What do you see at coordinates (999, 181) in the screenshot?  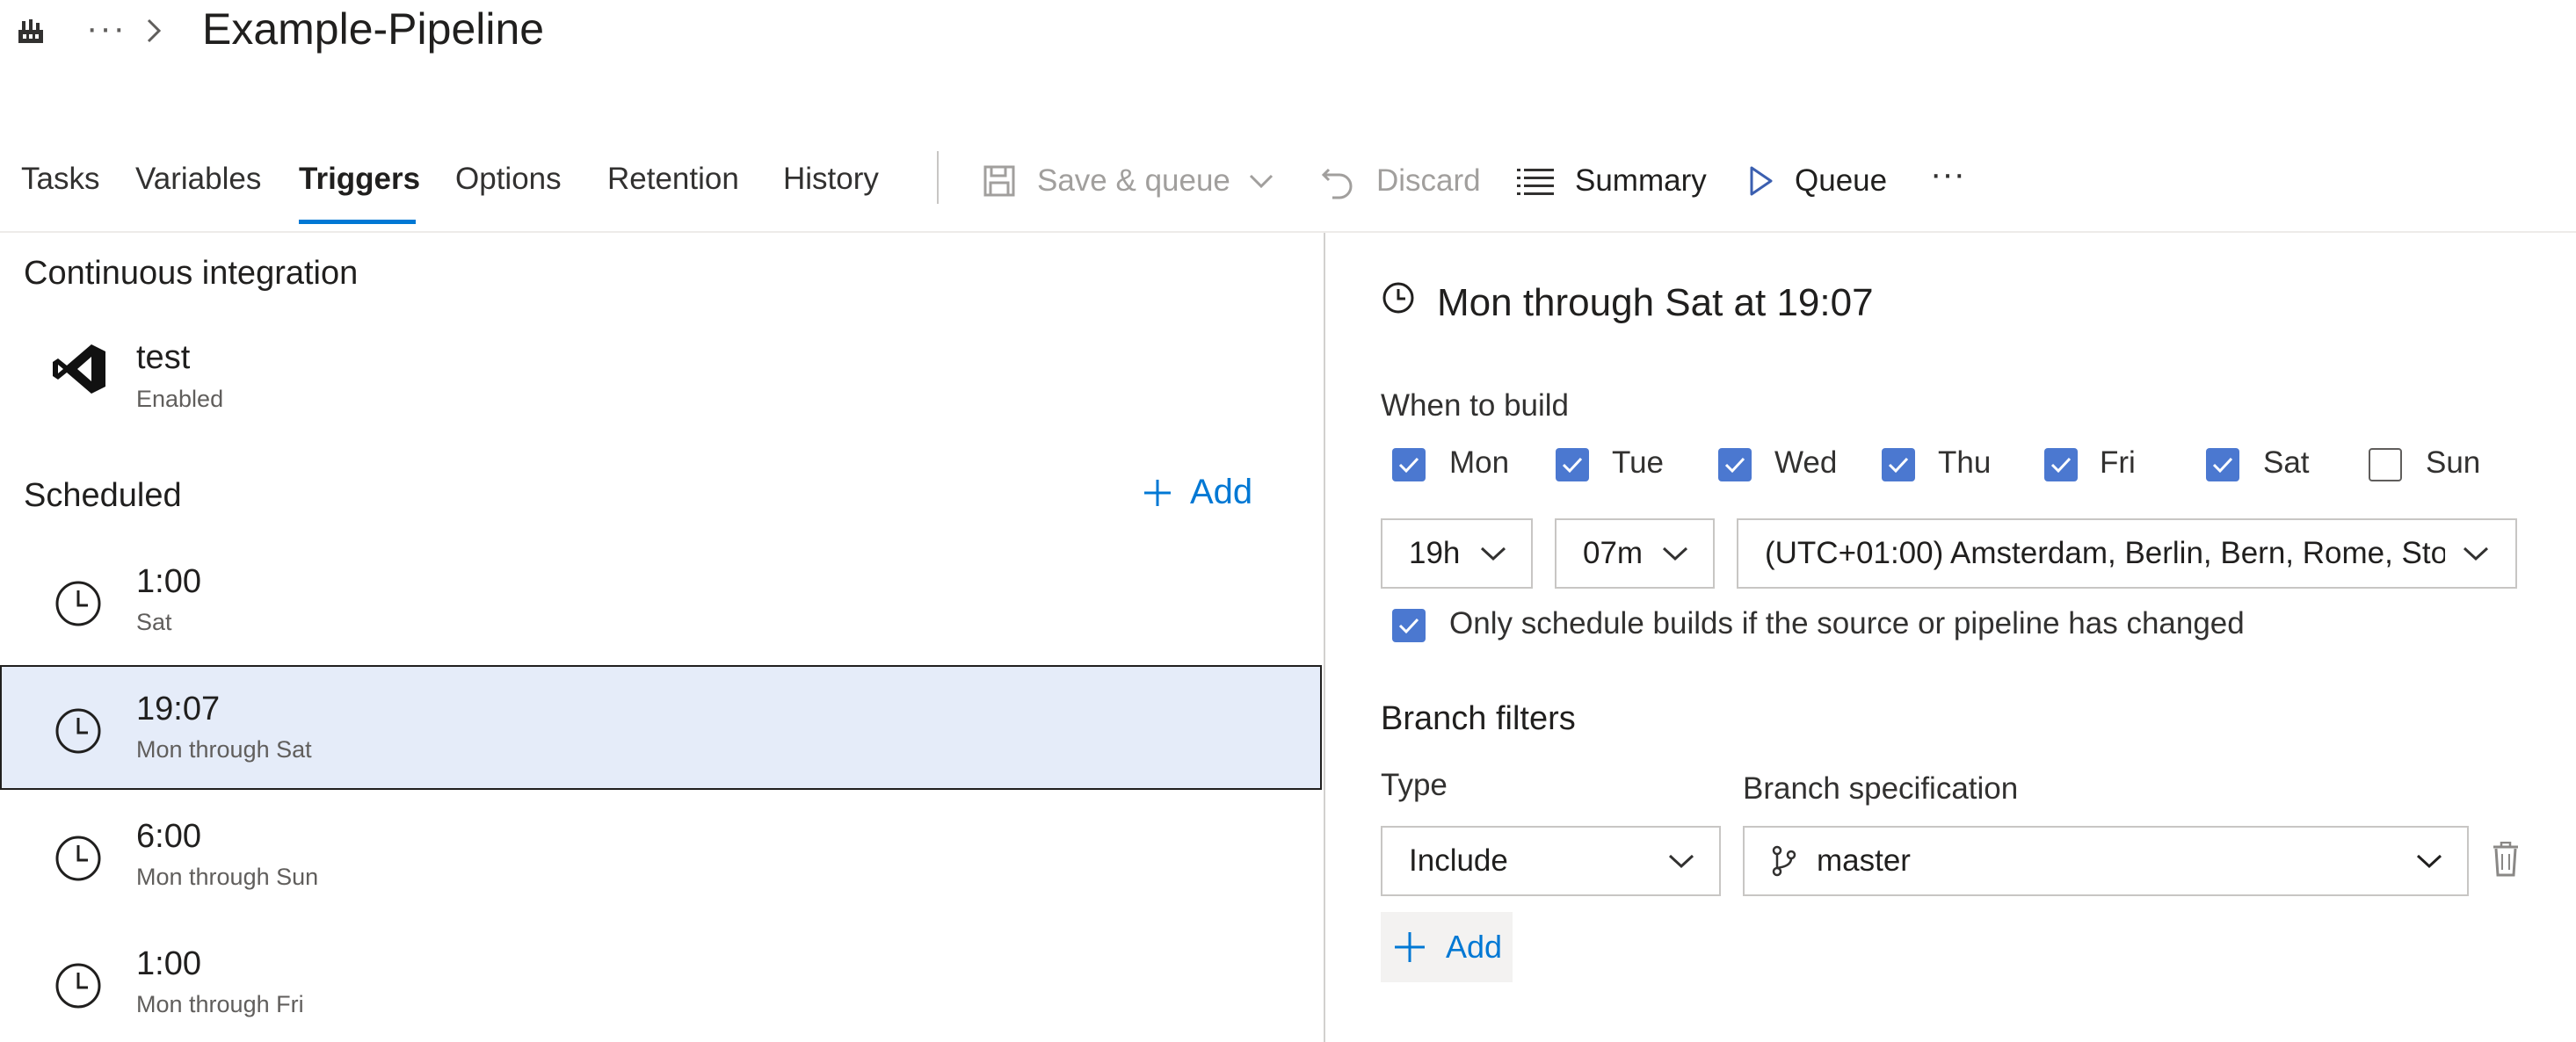 I see `save-icon` at bounding box center [999, 181].